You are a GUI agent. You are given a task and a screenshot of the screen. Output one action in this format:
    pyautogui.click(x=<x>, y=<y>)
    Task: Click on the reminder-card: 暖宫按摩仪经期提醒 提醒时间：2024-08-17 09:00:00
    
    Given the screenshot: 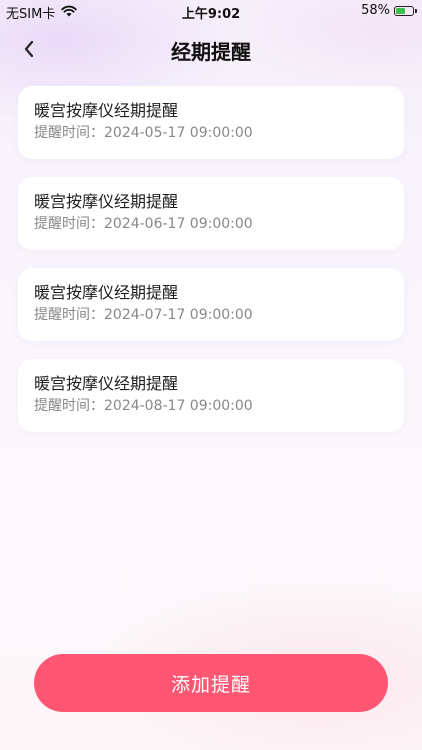 What is the action you would take?
    pyautogui.click(x=211, y=395)
    